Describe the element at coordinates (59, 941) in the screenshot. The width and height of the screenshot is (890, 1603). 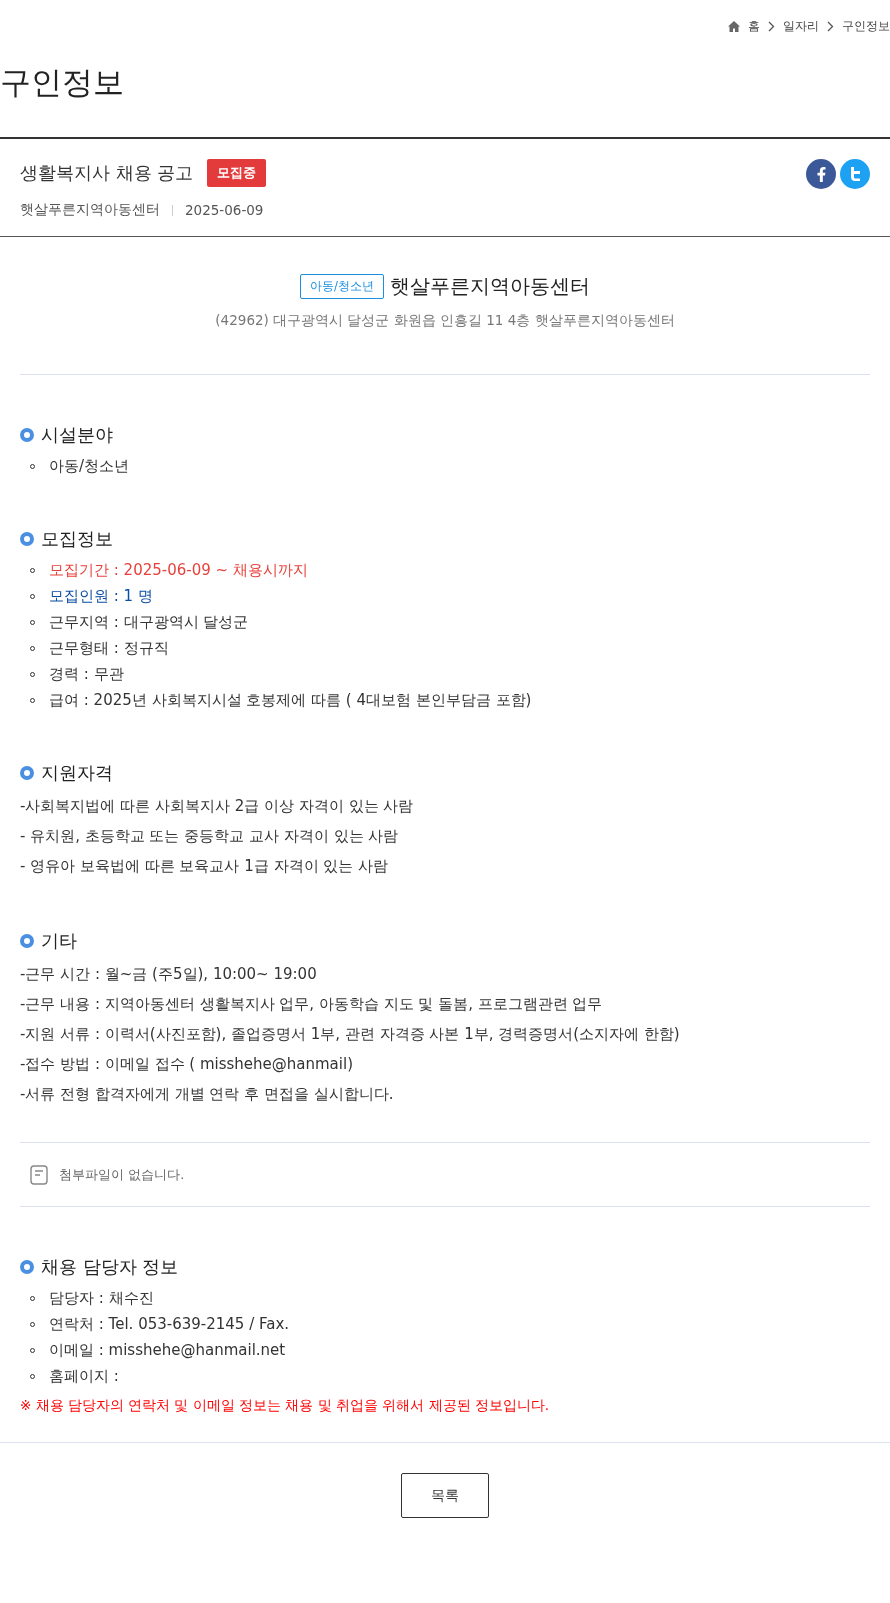
I see `section-heading: 기타` at that location.